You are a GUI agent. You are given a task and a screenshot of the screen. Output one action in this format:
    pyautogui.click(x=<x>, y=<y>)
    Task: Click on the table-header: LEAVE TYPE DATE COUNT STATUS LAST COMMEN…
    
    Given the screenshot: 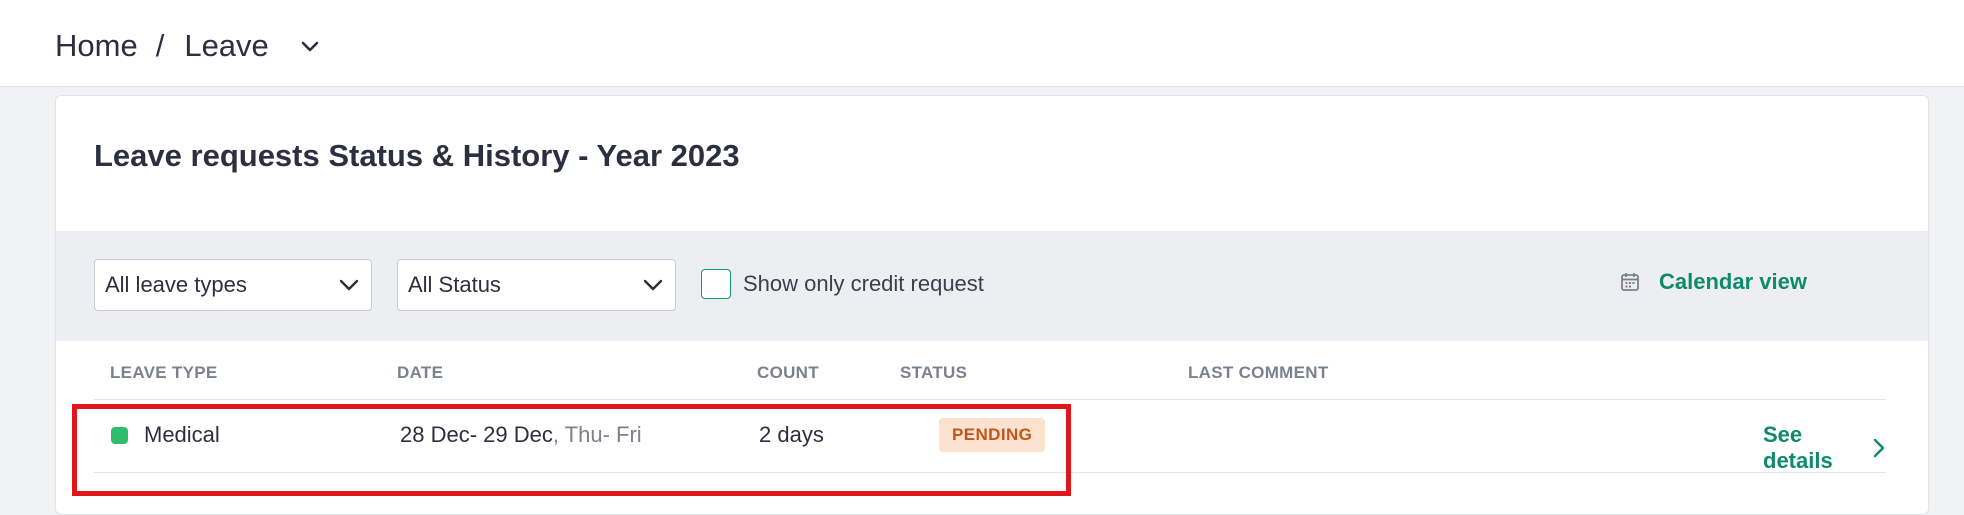 What is the action you would take?
    pyautogui.click(x=990, y=370)
    